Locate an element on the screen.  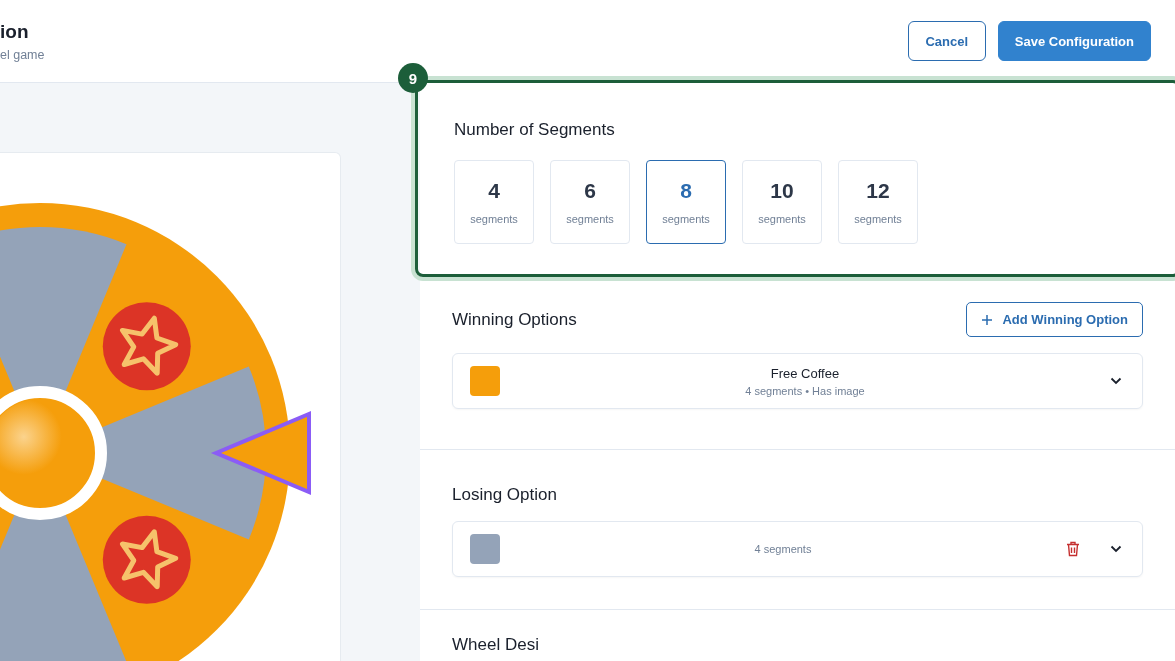
option-row: 4 segments is located at coordinates (797, 549).